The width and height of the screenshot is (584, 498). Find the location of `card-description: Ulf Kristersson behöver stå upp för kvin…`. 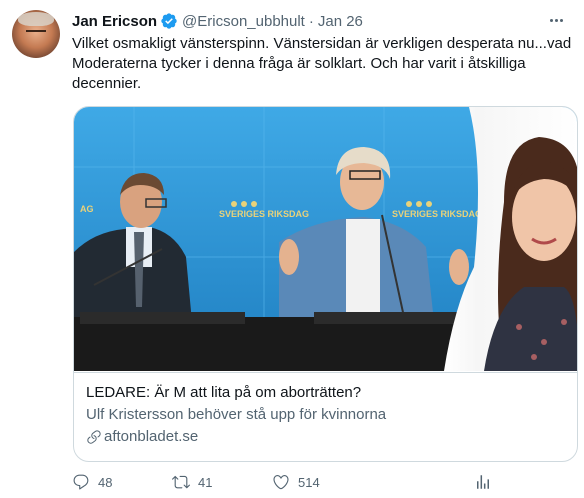

card-description: Ulf Kristersson behöver stå upp för kvin… is located at coordinates (236, 414).